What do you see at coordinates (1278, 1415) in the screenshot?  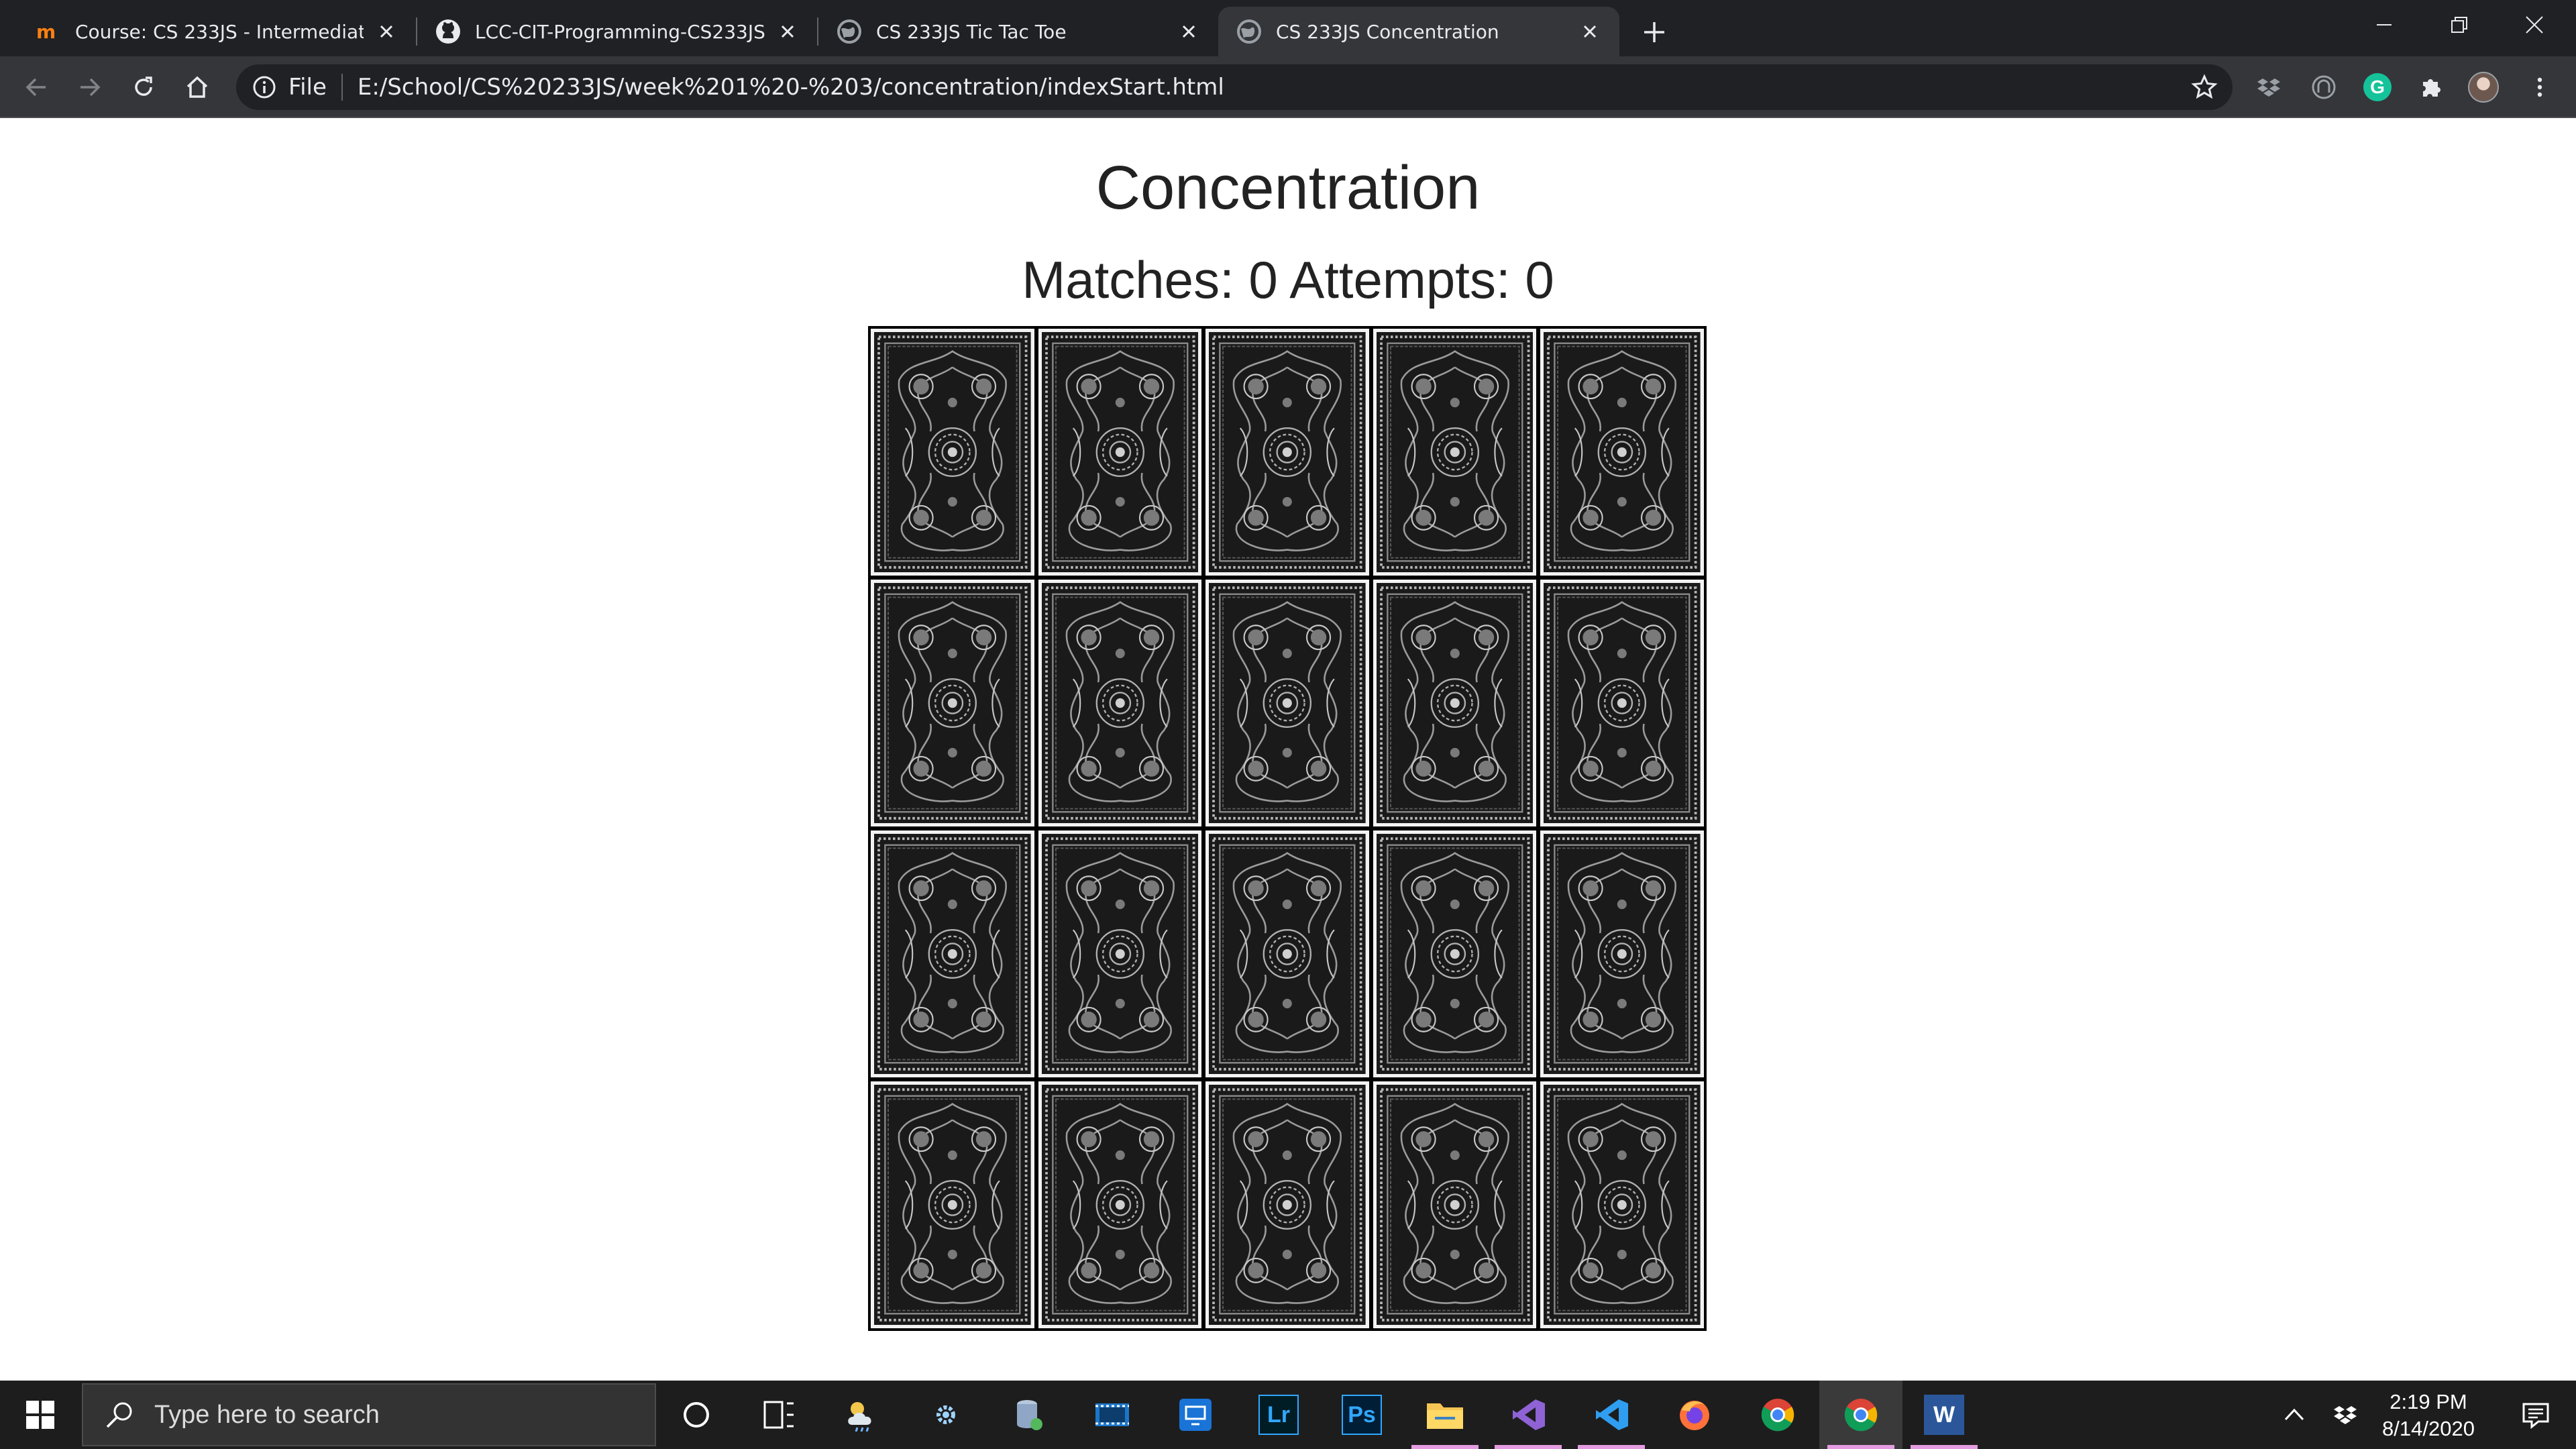 I see `lightroom-icon: Lr` at bounding box center [1278, 1415].